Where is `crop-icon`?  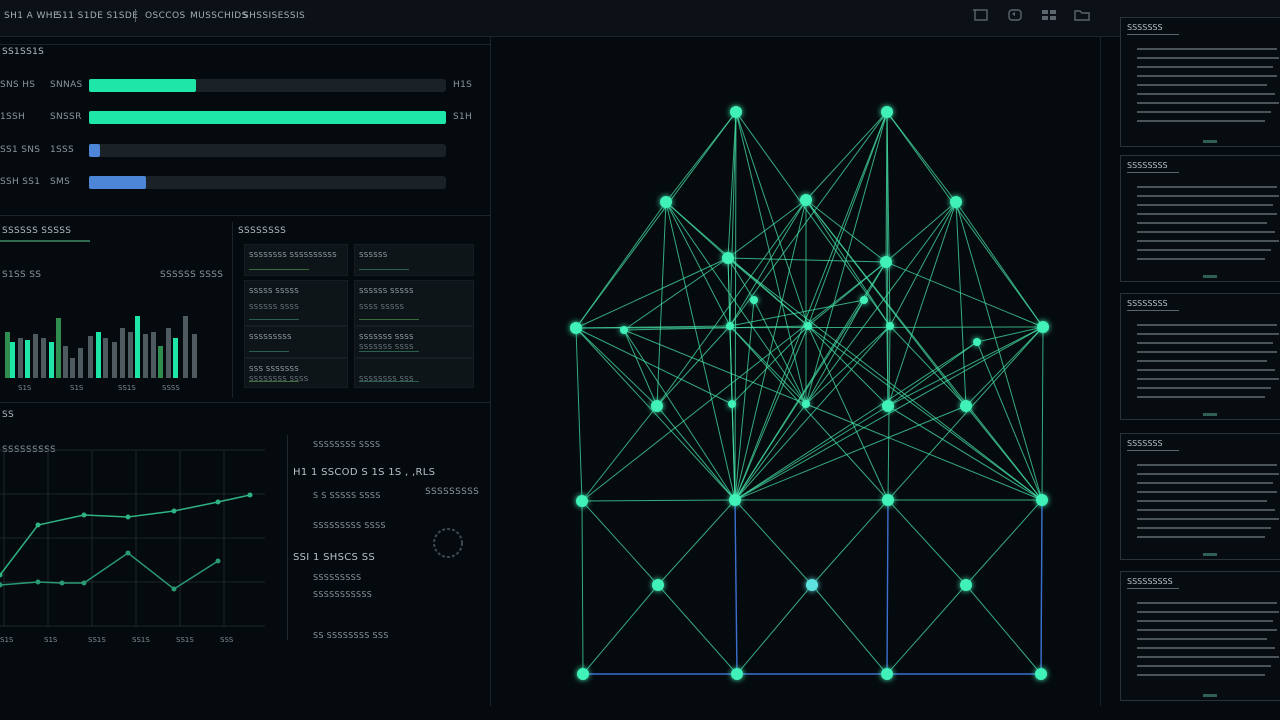 crop-icon is located at coordinates (981, 15).